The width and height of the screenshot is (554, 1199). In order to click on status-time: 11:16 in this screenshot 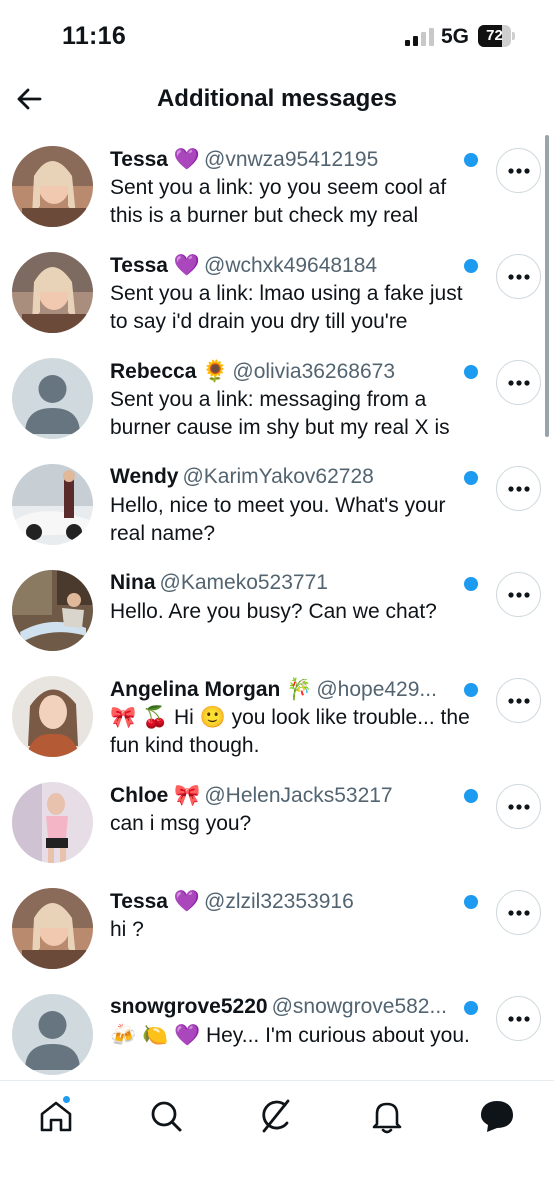, I will do `click(94, 36)`.